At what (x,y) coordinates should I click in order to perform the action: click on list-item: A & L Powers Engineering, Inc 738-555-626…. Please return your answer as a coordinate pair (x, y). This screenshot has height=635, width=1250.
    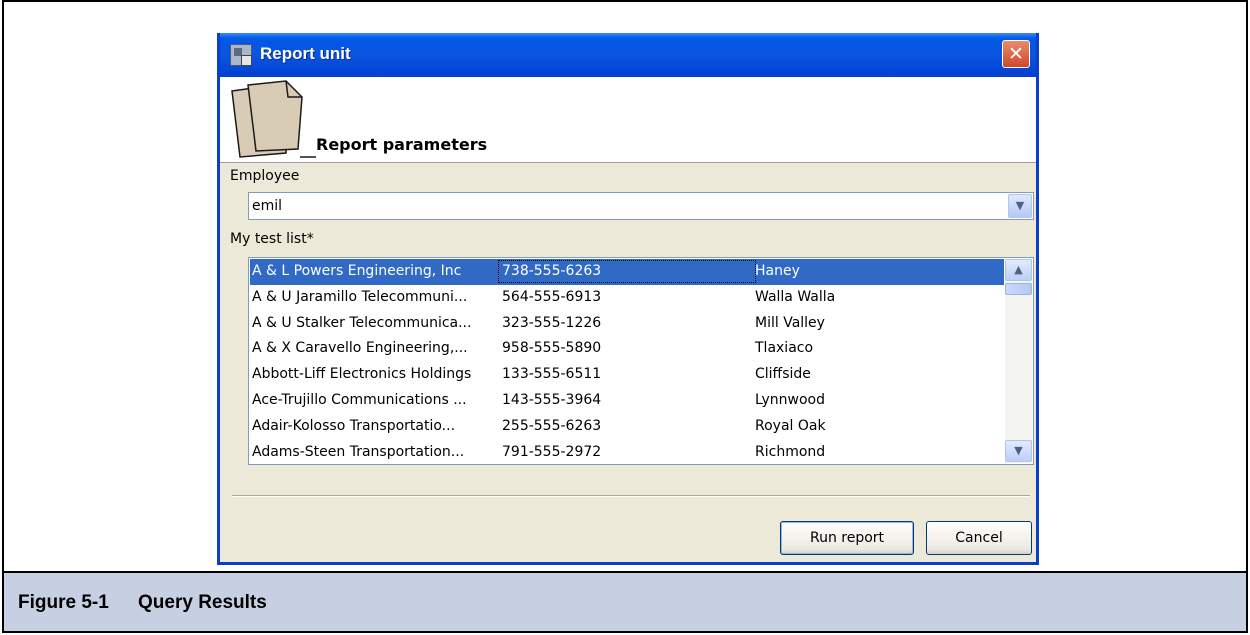
    Looking at the image, I should click on (627, 272).